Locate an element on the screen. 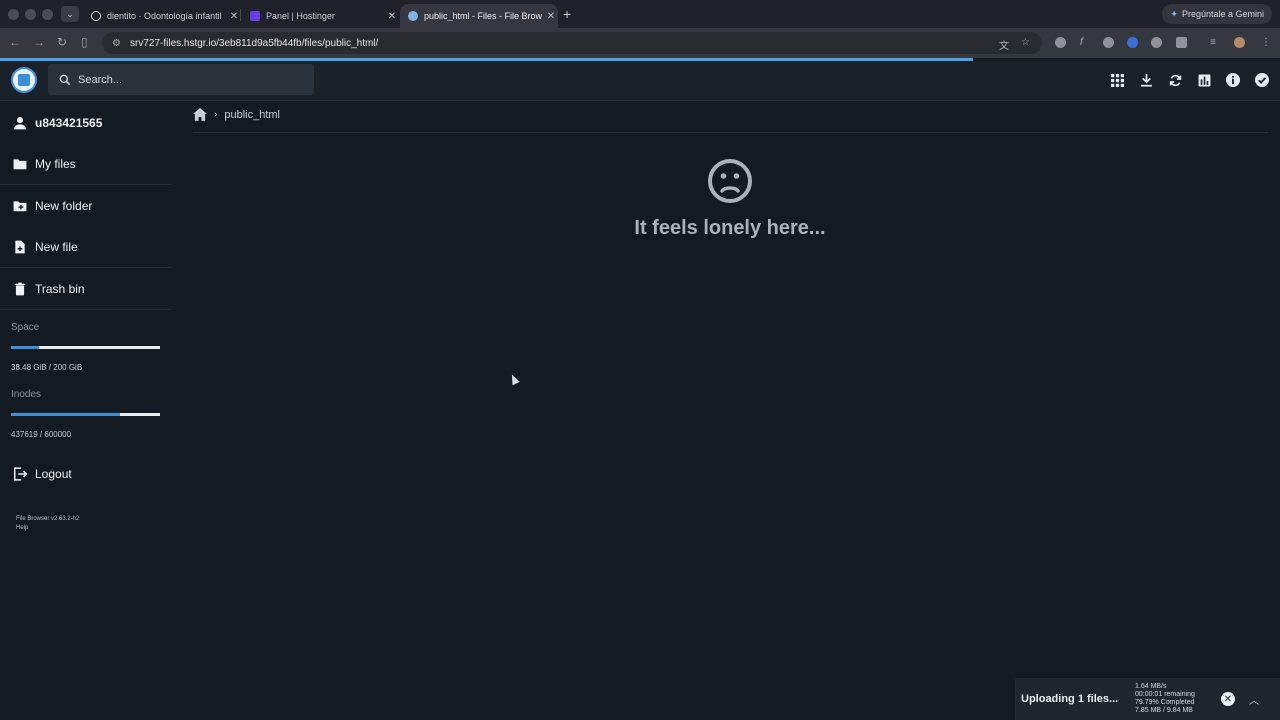  sidebar-item-label: New file is located at coordinates (56, 246).